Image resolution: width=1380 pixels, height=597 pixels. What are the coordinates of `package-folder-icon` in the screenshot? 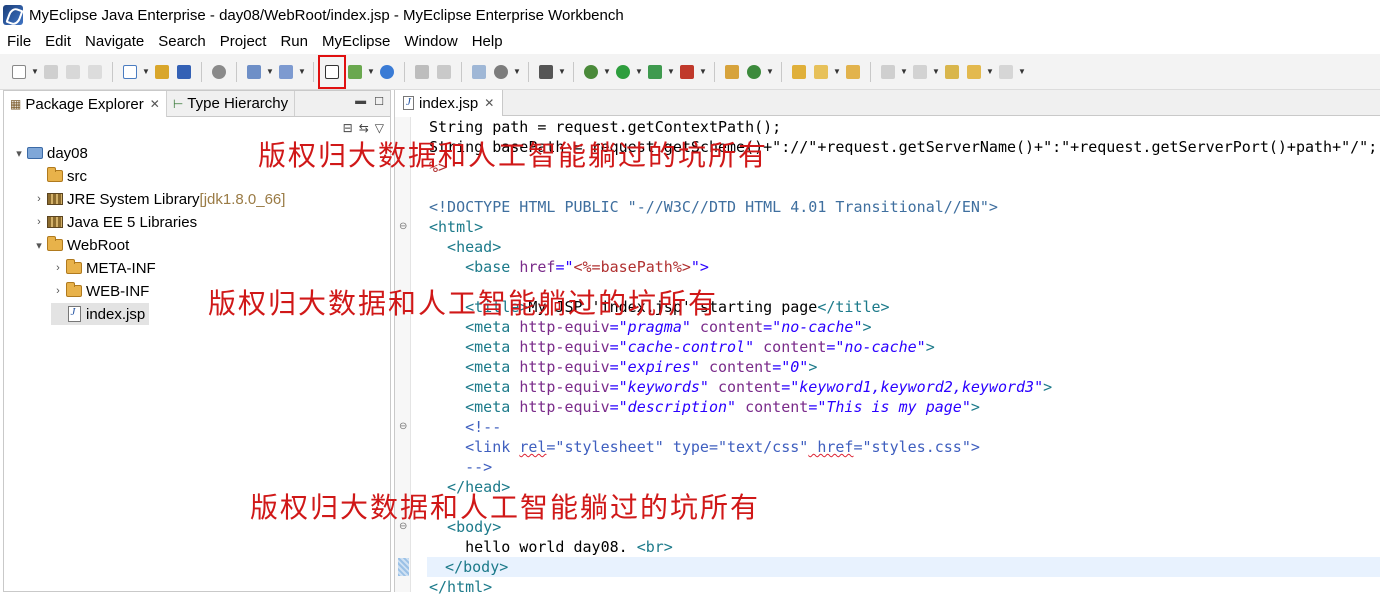 It's located at (55, 175).